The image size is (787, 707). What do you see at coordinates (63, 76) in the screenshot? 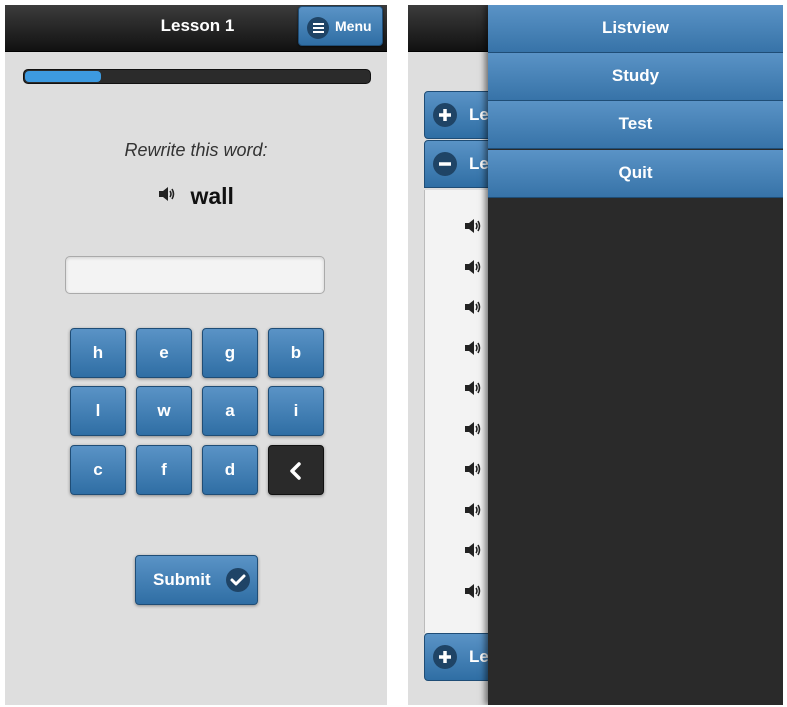
I see `progress-fill` at bounding box center [63, 76].